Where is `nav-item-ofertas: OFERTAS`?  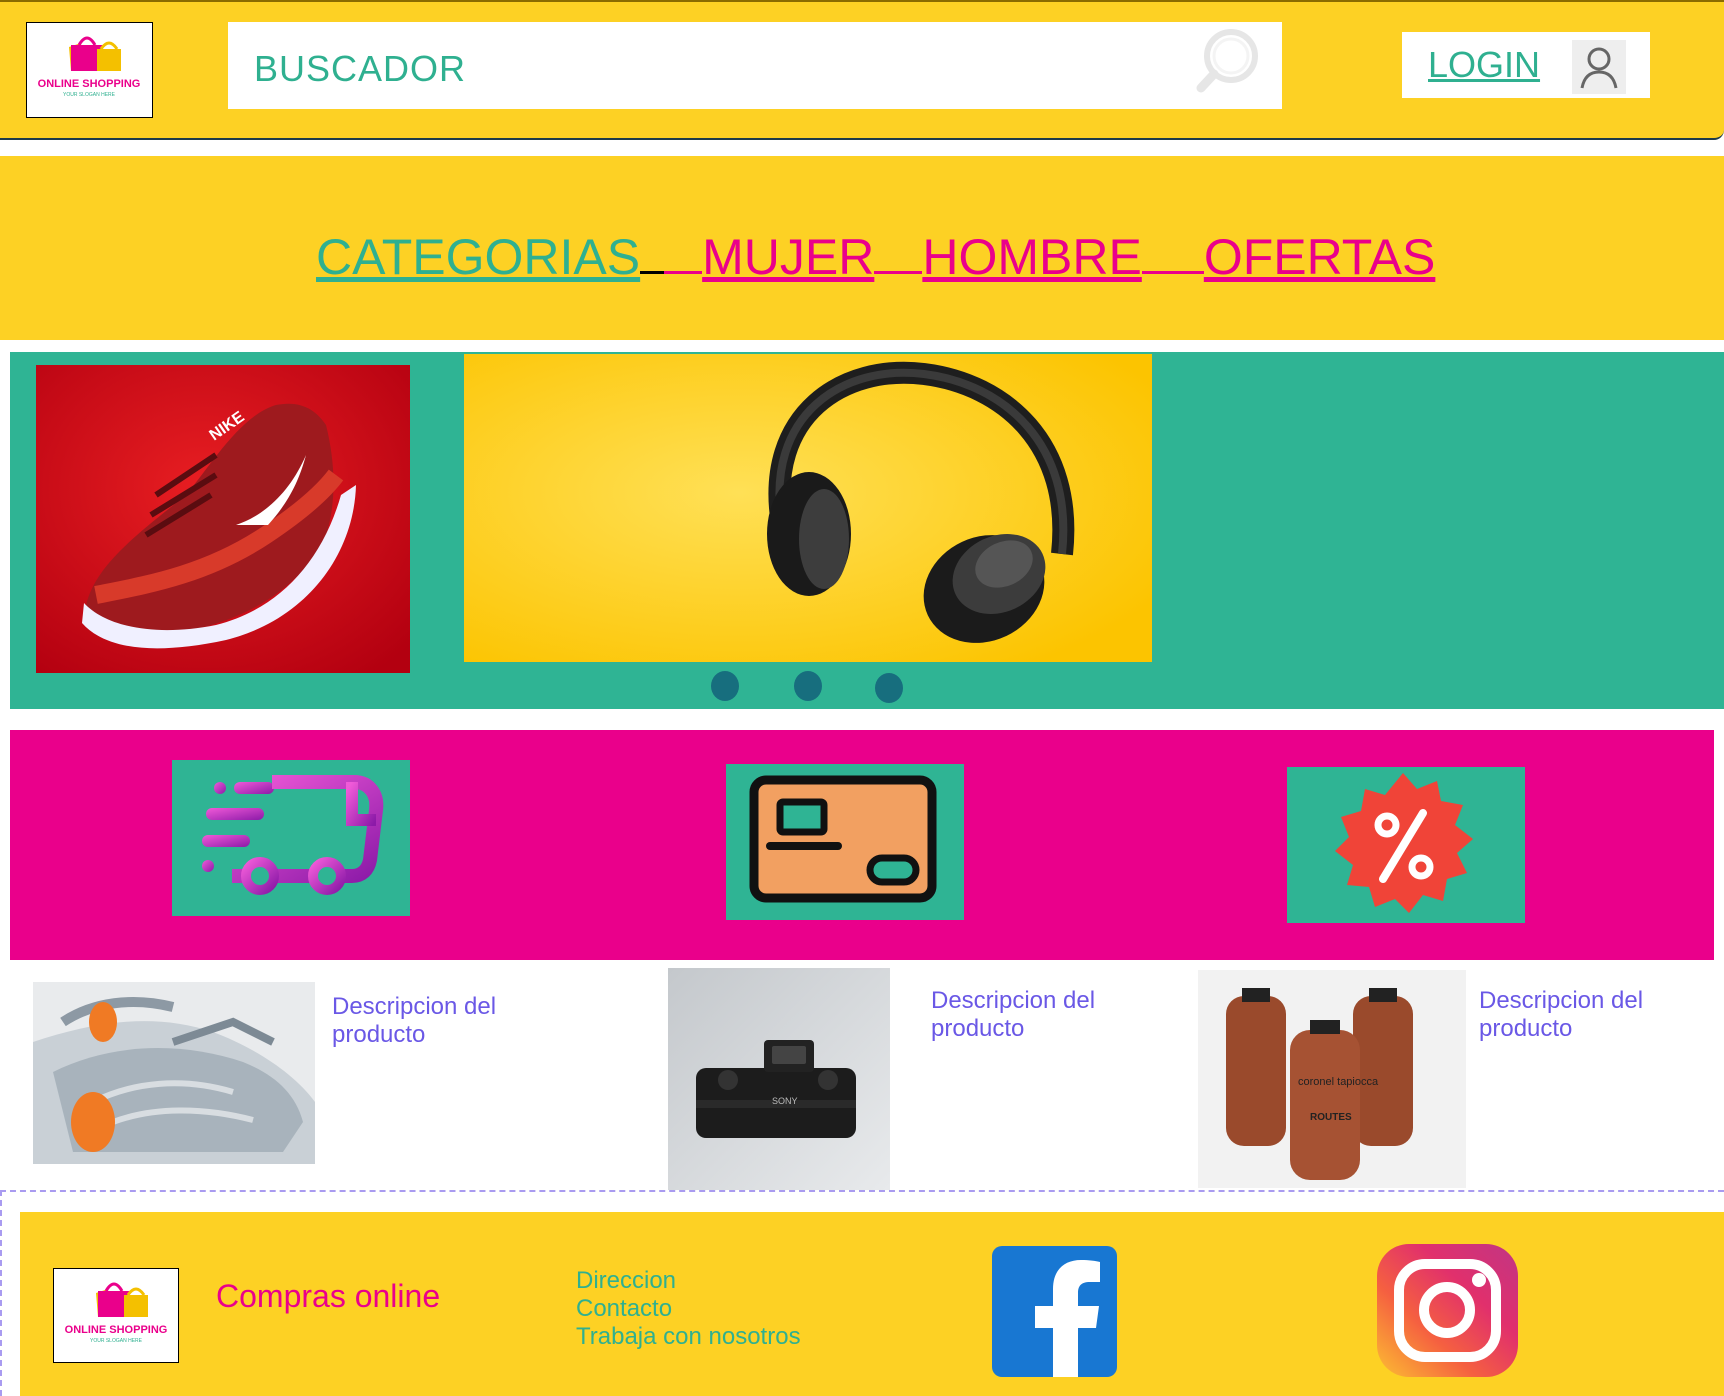 nav-item-ofertas: OFERTAS is located at coordinates (1320, 257).